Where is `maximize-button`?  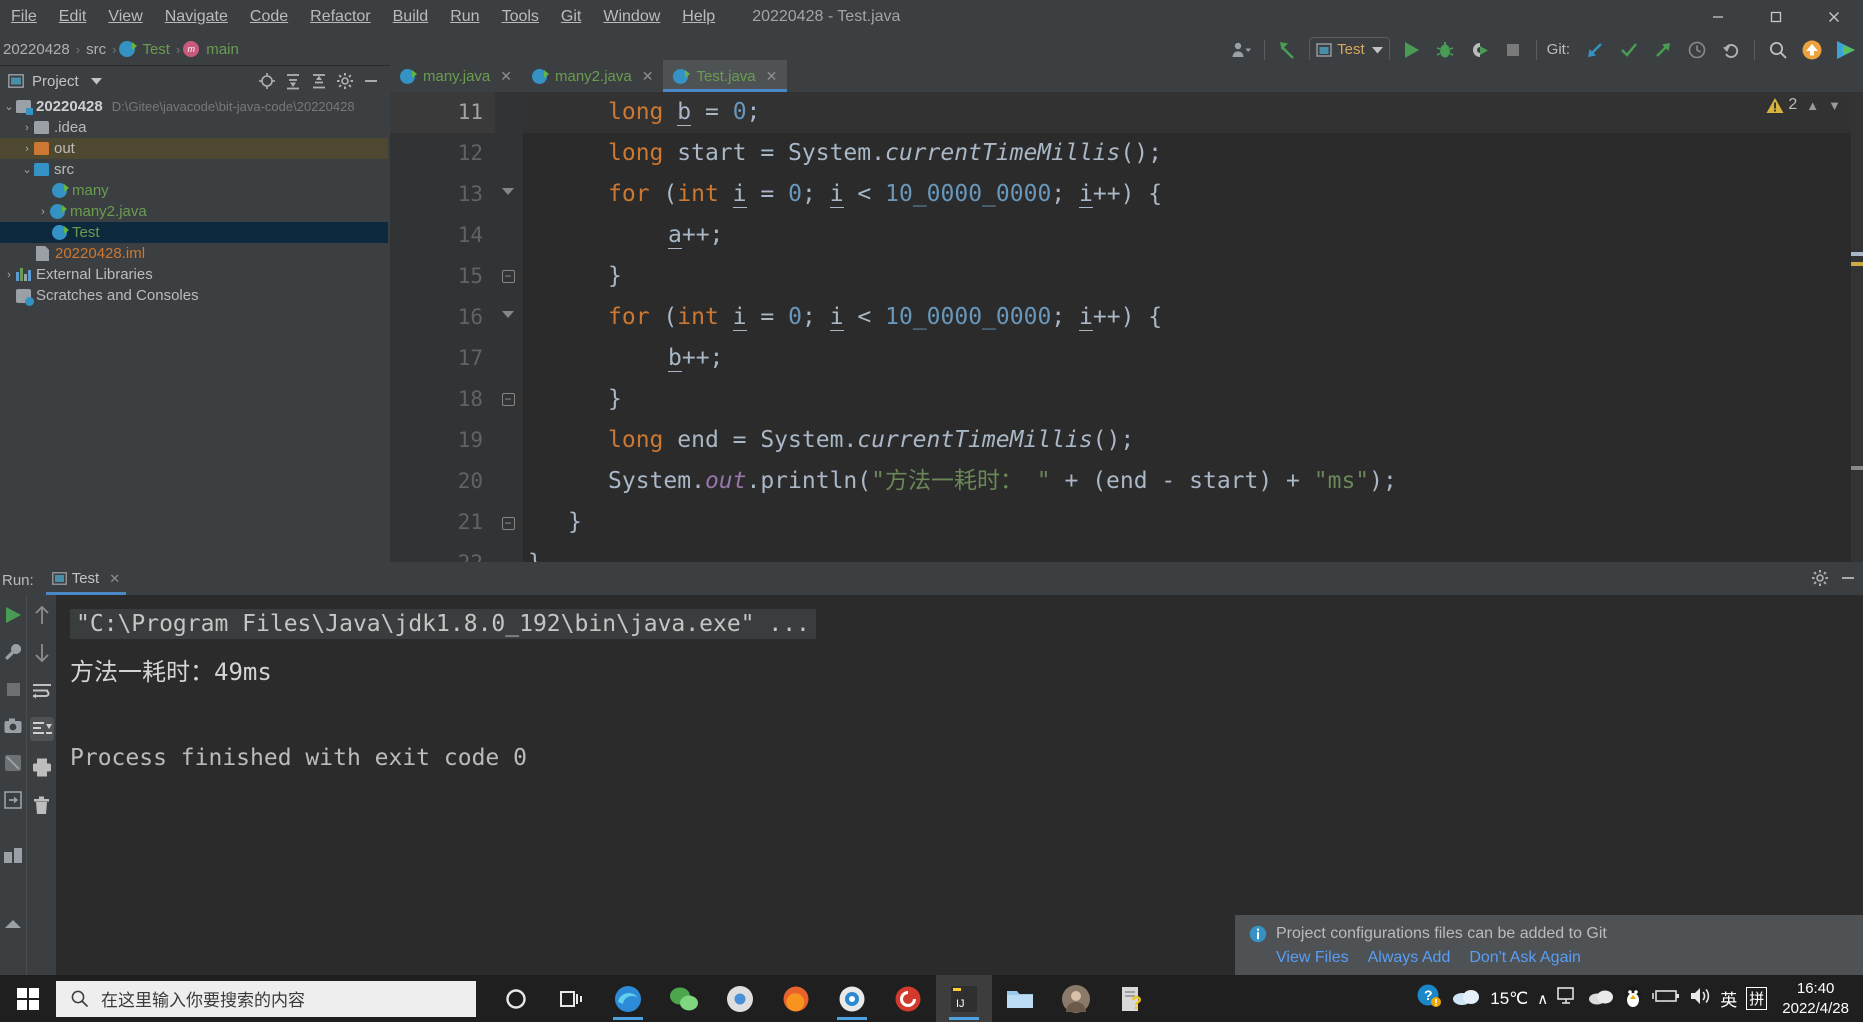 maximize-button is located at coordinates (1776, 16).